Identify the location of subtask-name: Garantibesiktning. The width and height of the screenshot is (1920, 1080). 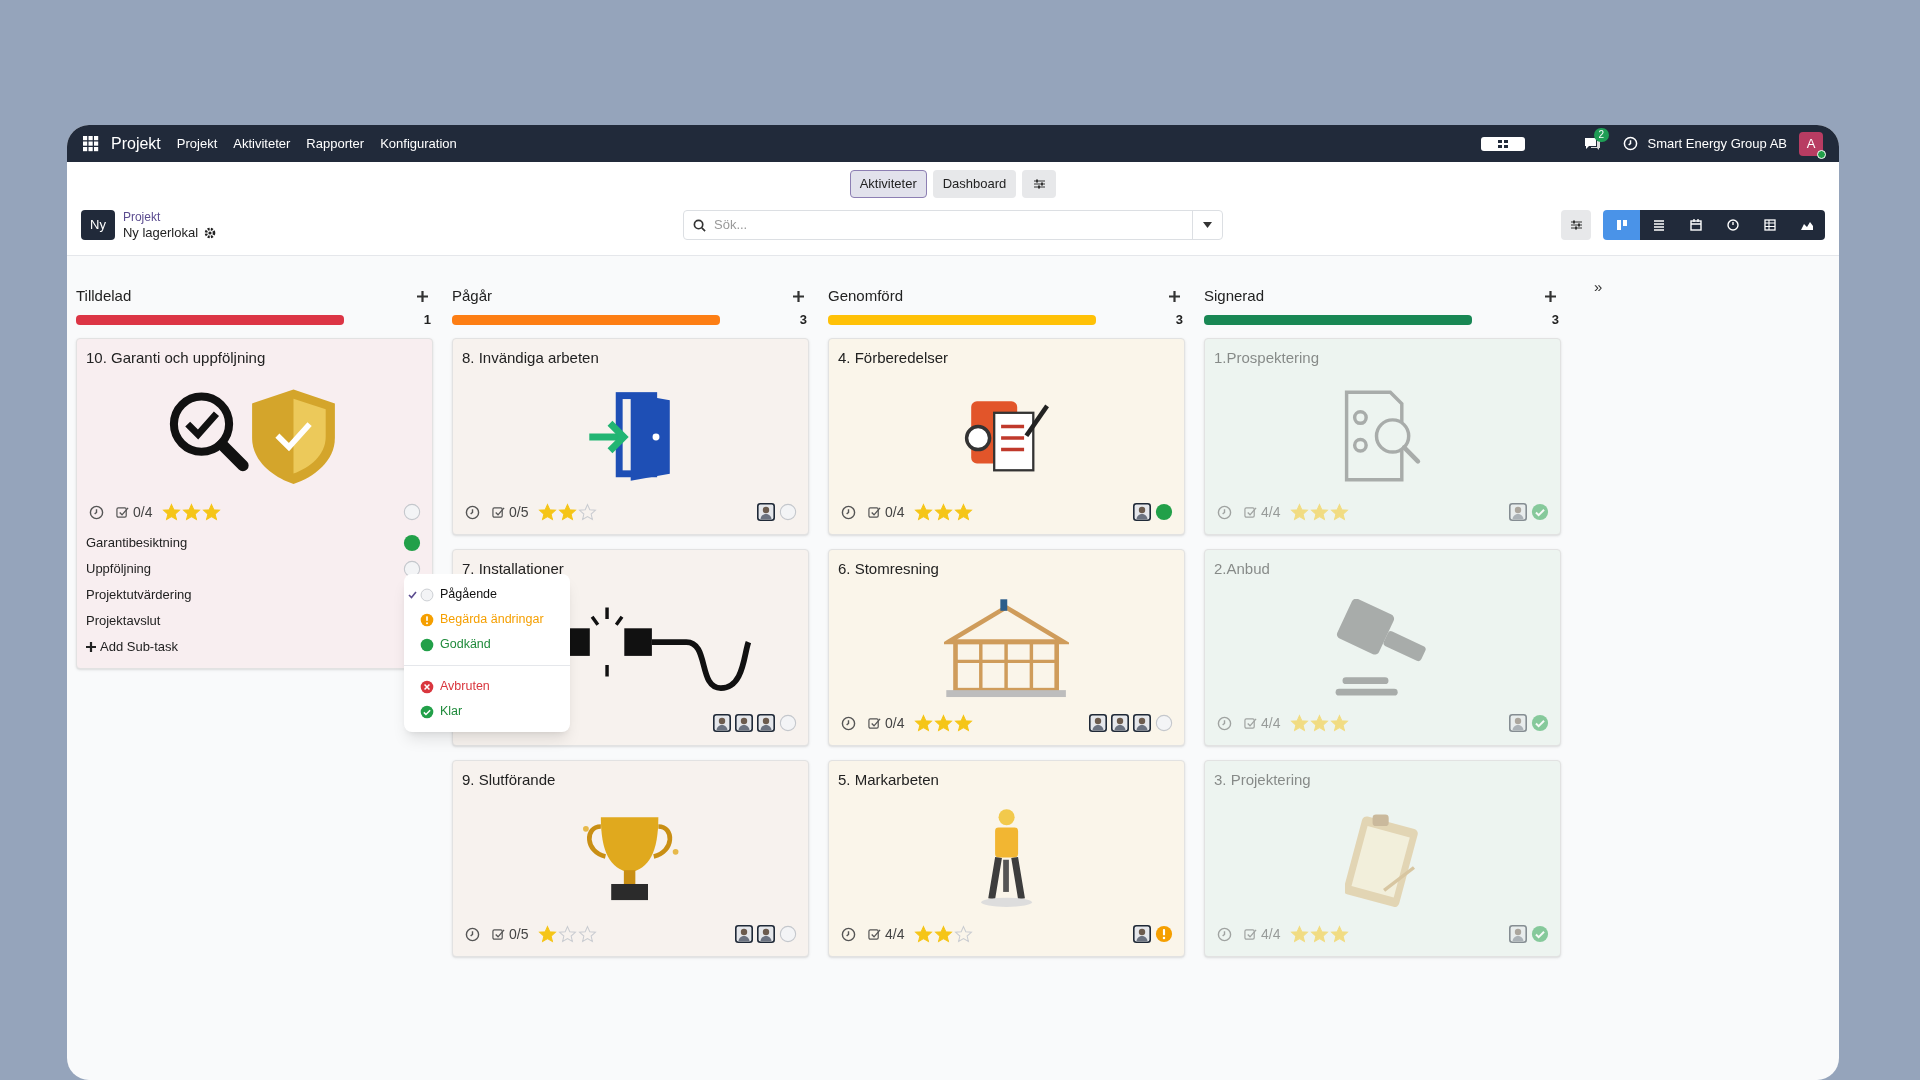
(137, 543).